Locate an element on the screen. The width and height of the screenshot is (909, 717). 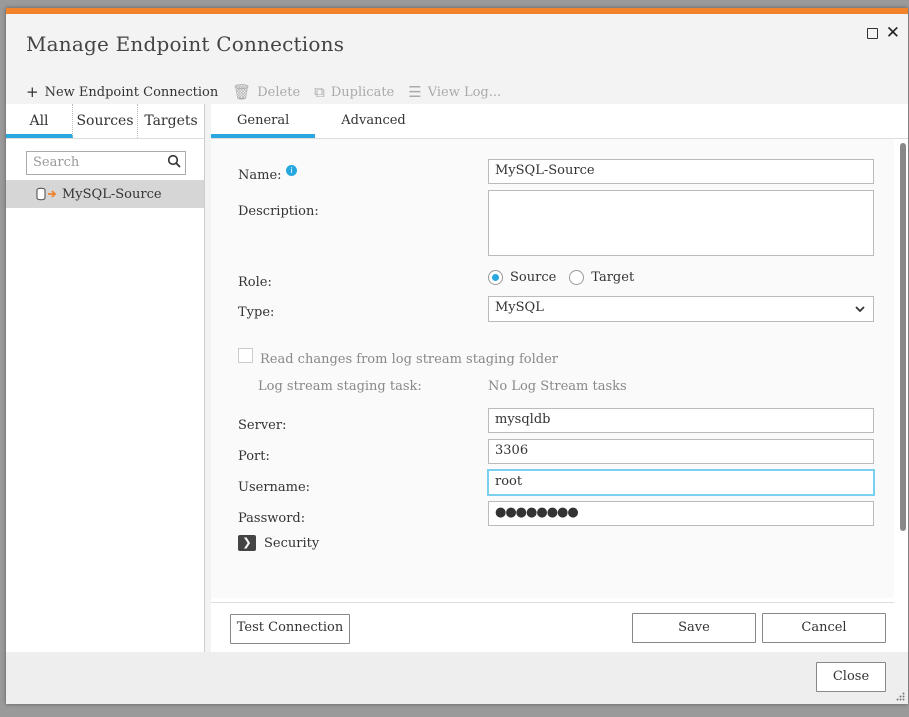
close-icon: ✕ is located at coordinates (893, 33).